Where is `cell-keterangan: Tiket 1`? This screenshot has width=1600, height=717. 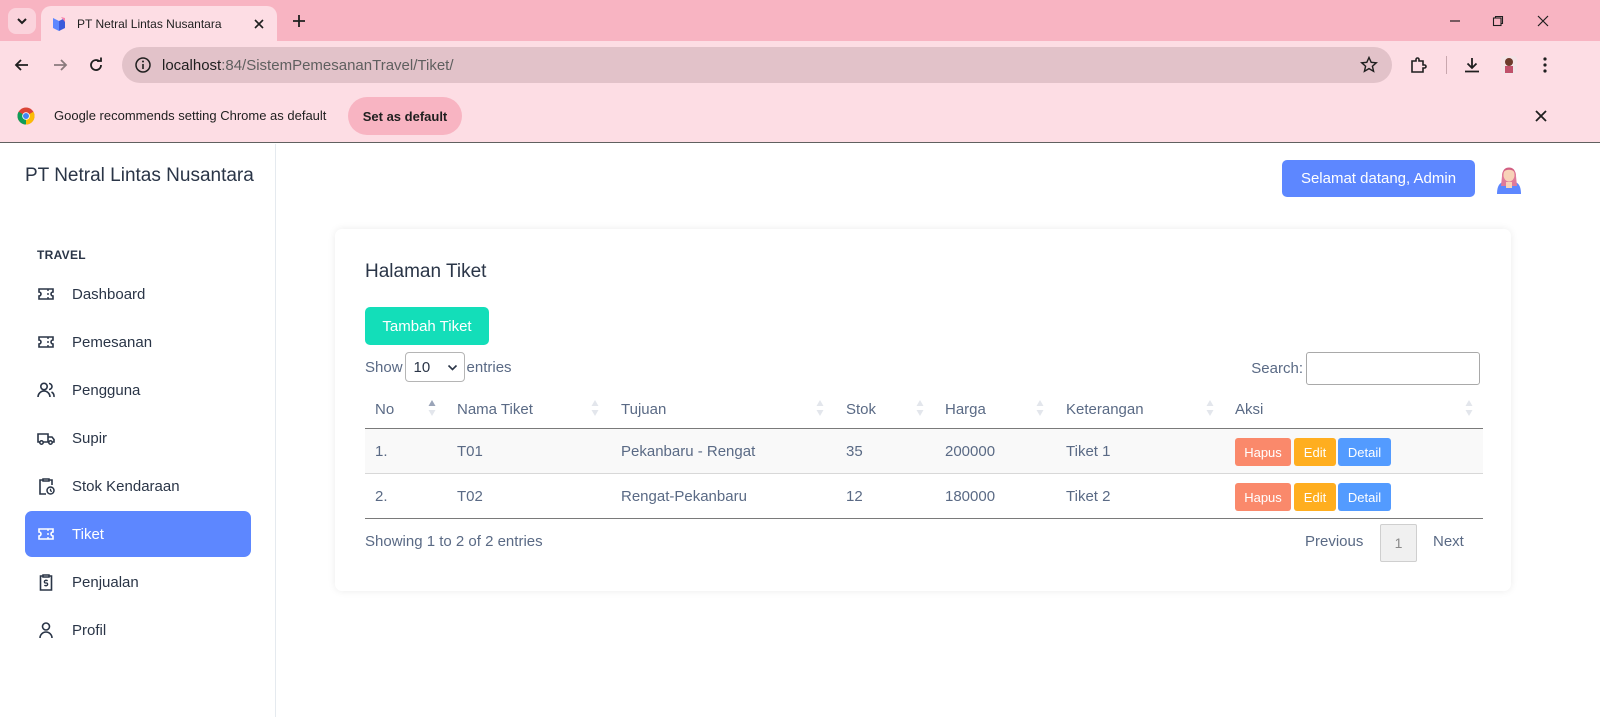 cell-keterangan: Tiket 1 is located at coordinates (1088, 451).